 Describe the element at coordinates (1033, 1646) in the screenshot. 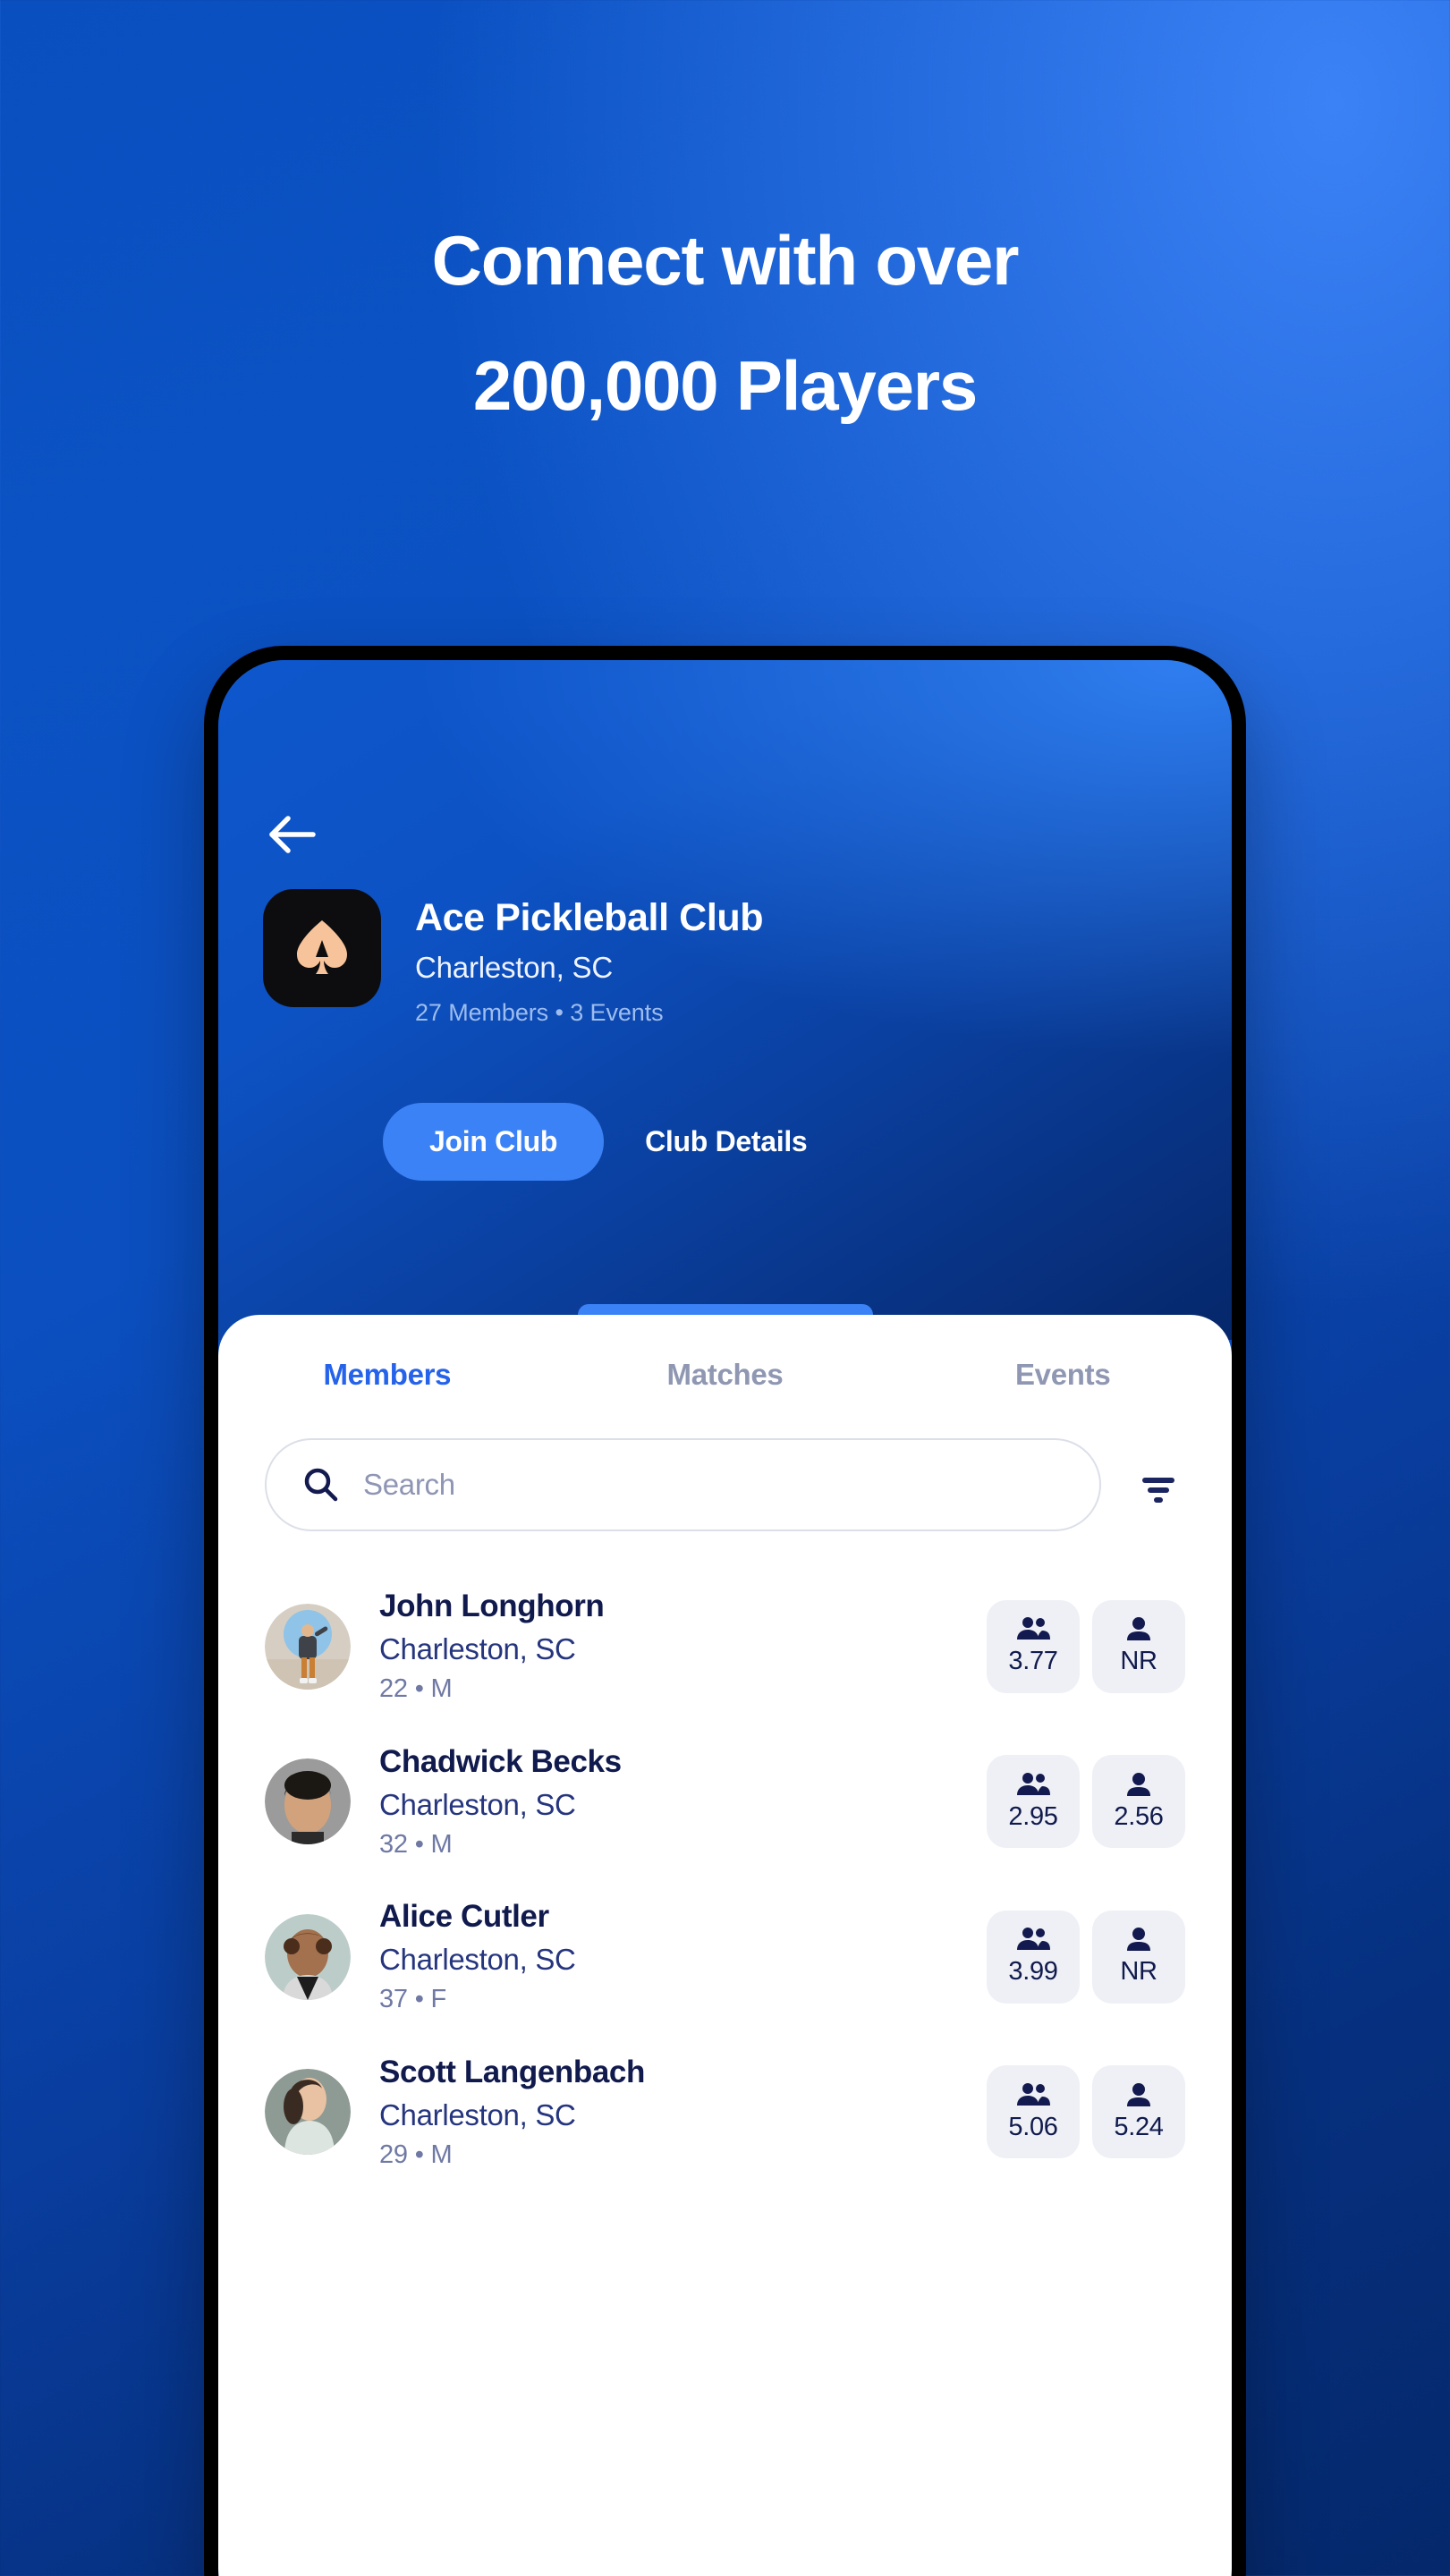

I see `doubles-rating-badge: 3.77` at that location.